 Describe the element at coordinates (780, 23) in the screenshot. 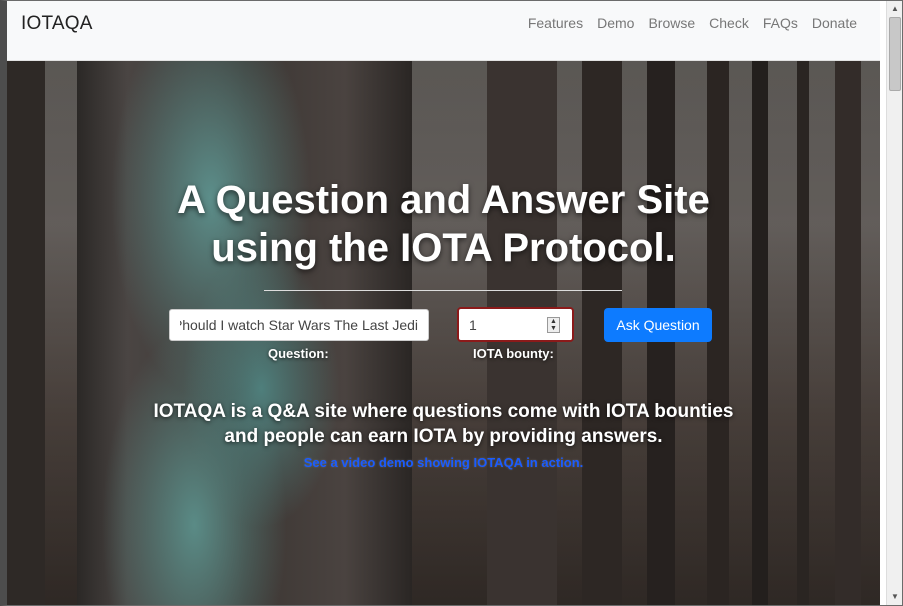

I see `nav-link-faqs: FAQs` at that location.